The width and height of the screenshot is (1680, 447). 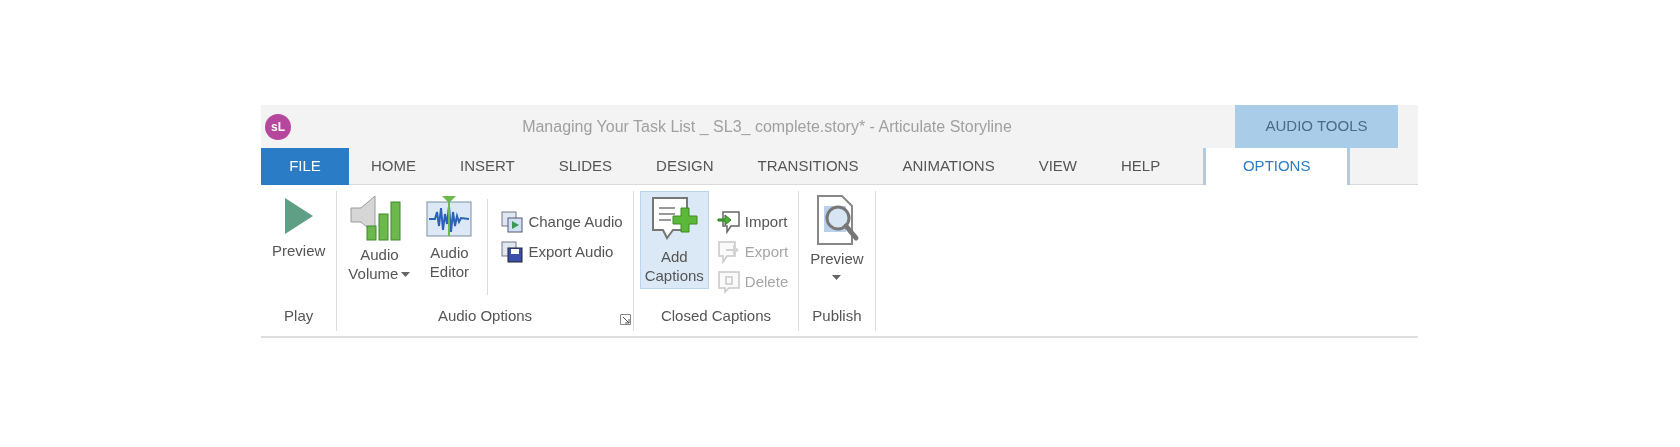 What do you see at coordinates (305, 166) in the screenshot?
I see `ribbon-tab: FILE` at bounding box center [305, 166].